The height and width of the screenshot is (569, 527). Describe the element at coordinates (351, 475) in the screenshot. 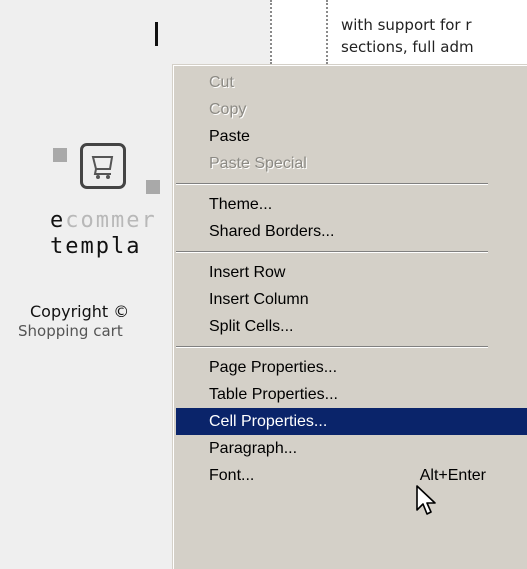

I see `menu-item-font: Font... Alt+Enter` at that location.